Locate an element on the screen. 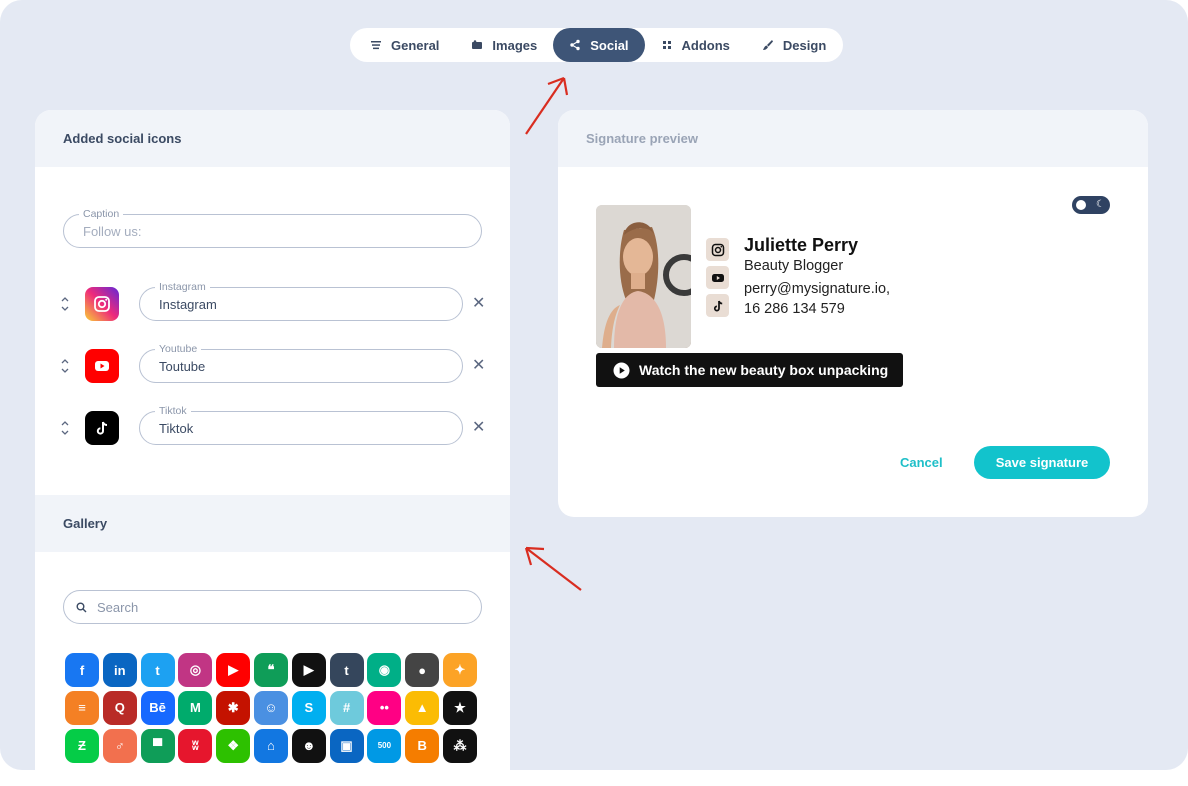 This screenshot has height=786, width=1188. instagram-label: Instagram is located at coordinates (182, 287).